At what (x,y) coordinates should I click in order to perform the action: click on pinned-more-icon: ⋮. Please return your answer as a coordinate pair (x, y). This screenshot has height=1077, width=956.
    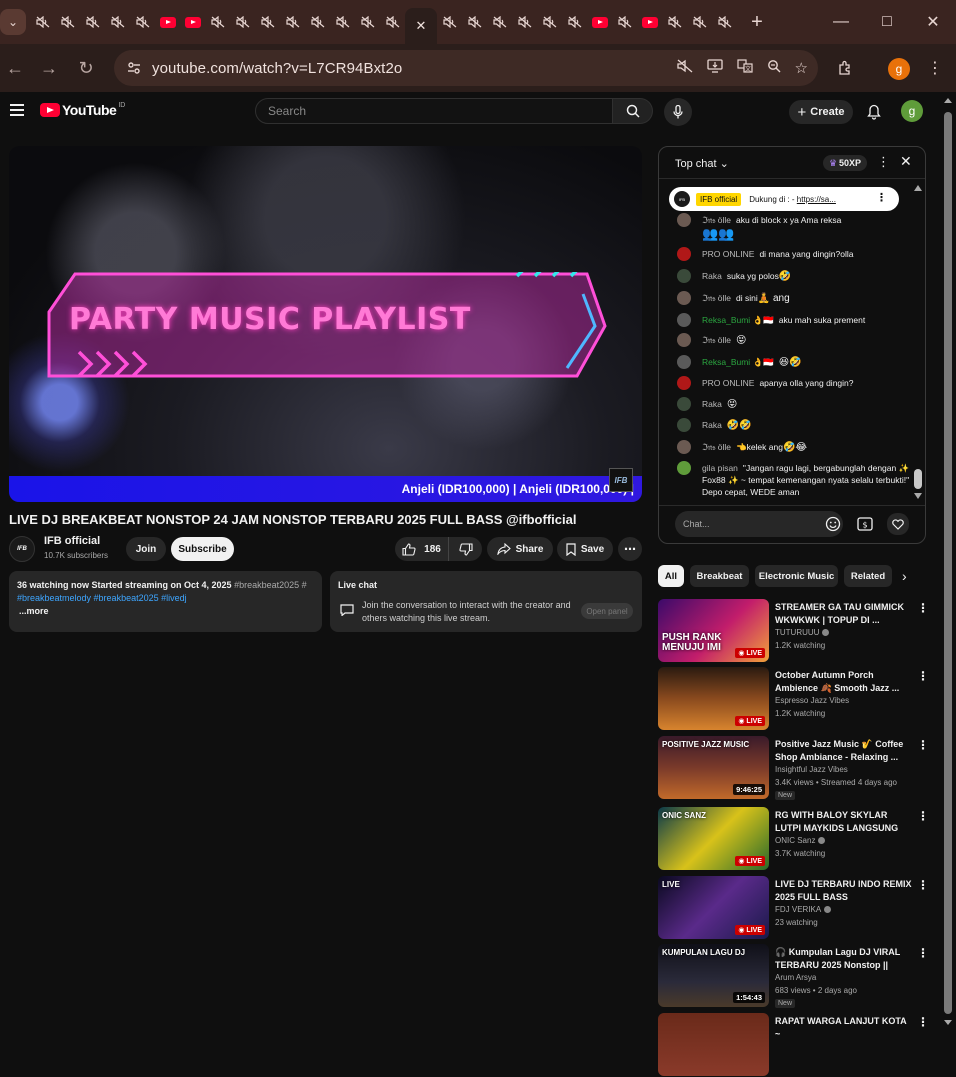
    Looking at the image, I should click on (881, 197).